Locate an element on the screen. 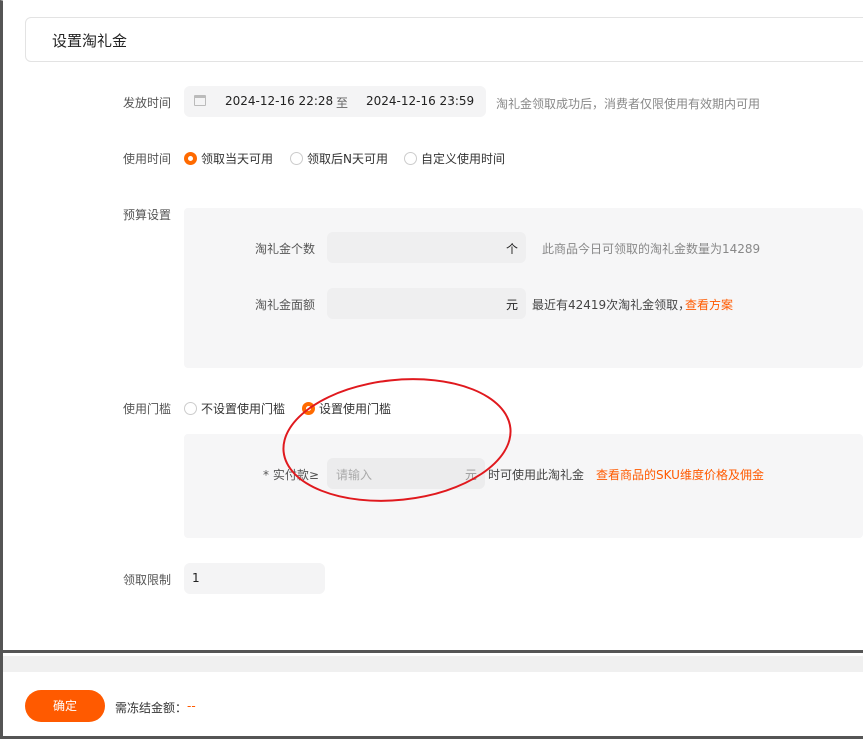 The image size is (863, 739). limit-value: 1 is located at coordinates (196, 578).